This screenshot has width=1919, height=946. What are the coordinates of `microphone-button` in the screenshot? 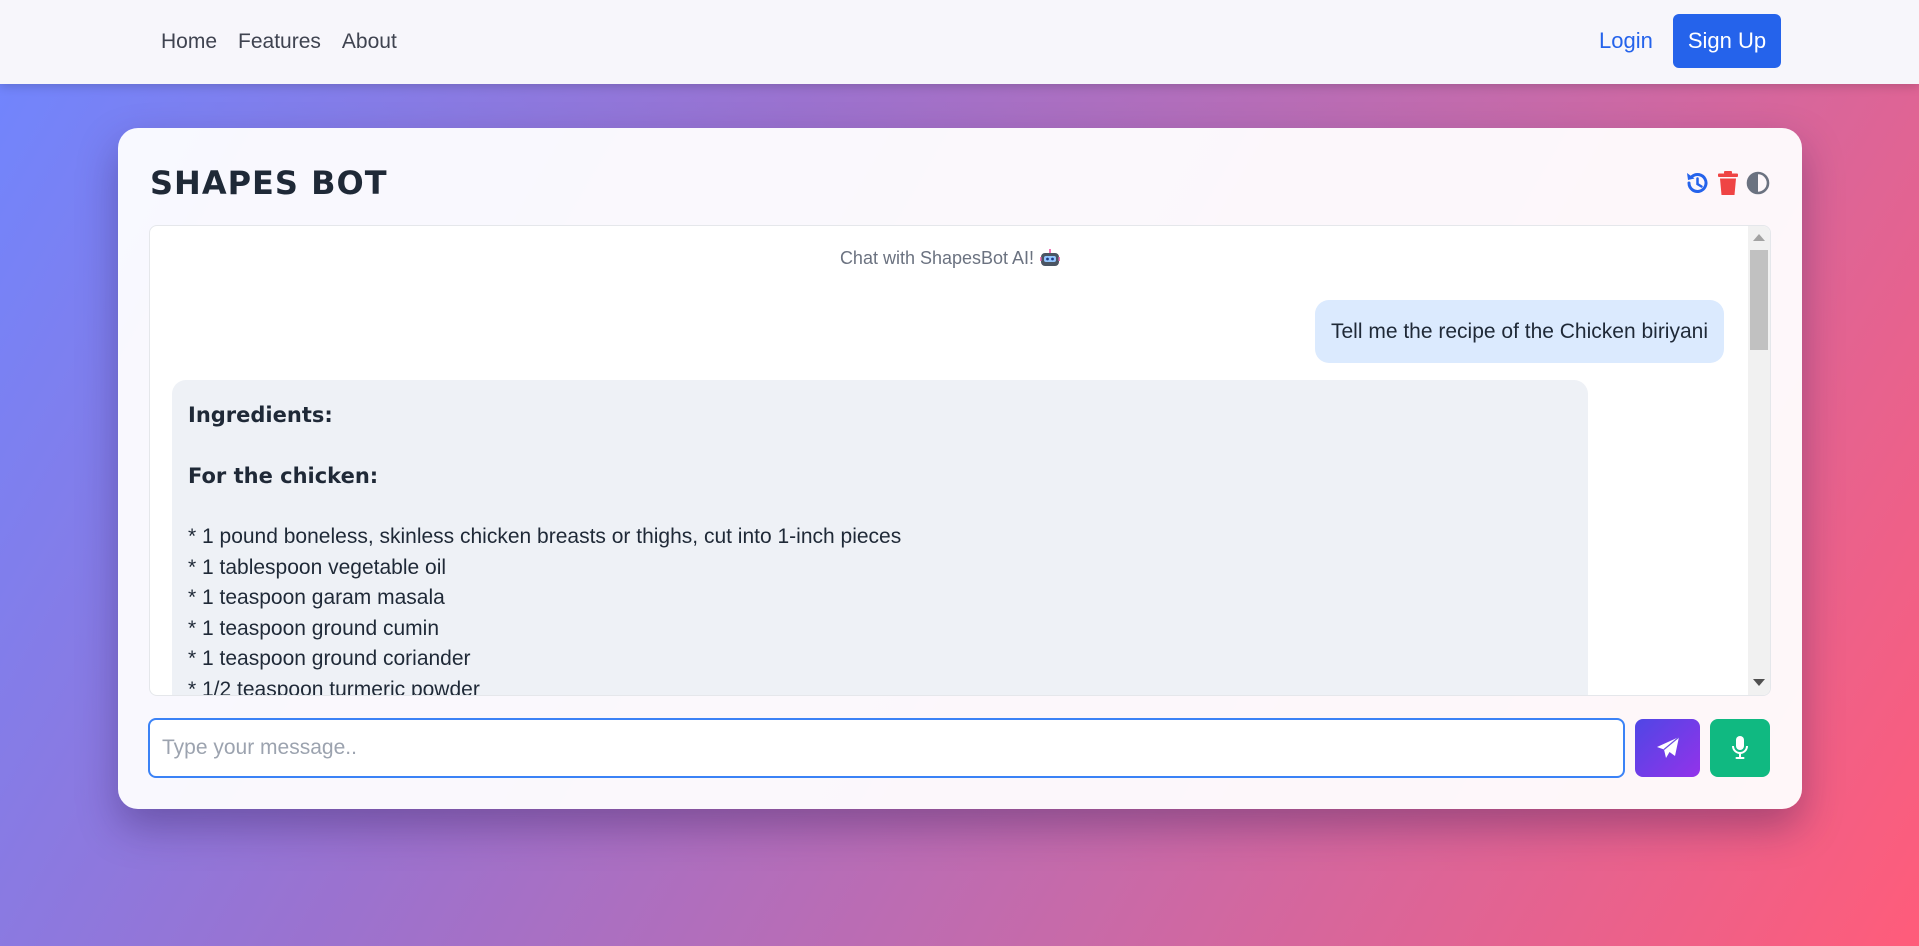 It's located at (1740, 748).